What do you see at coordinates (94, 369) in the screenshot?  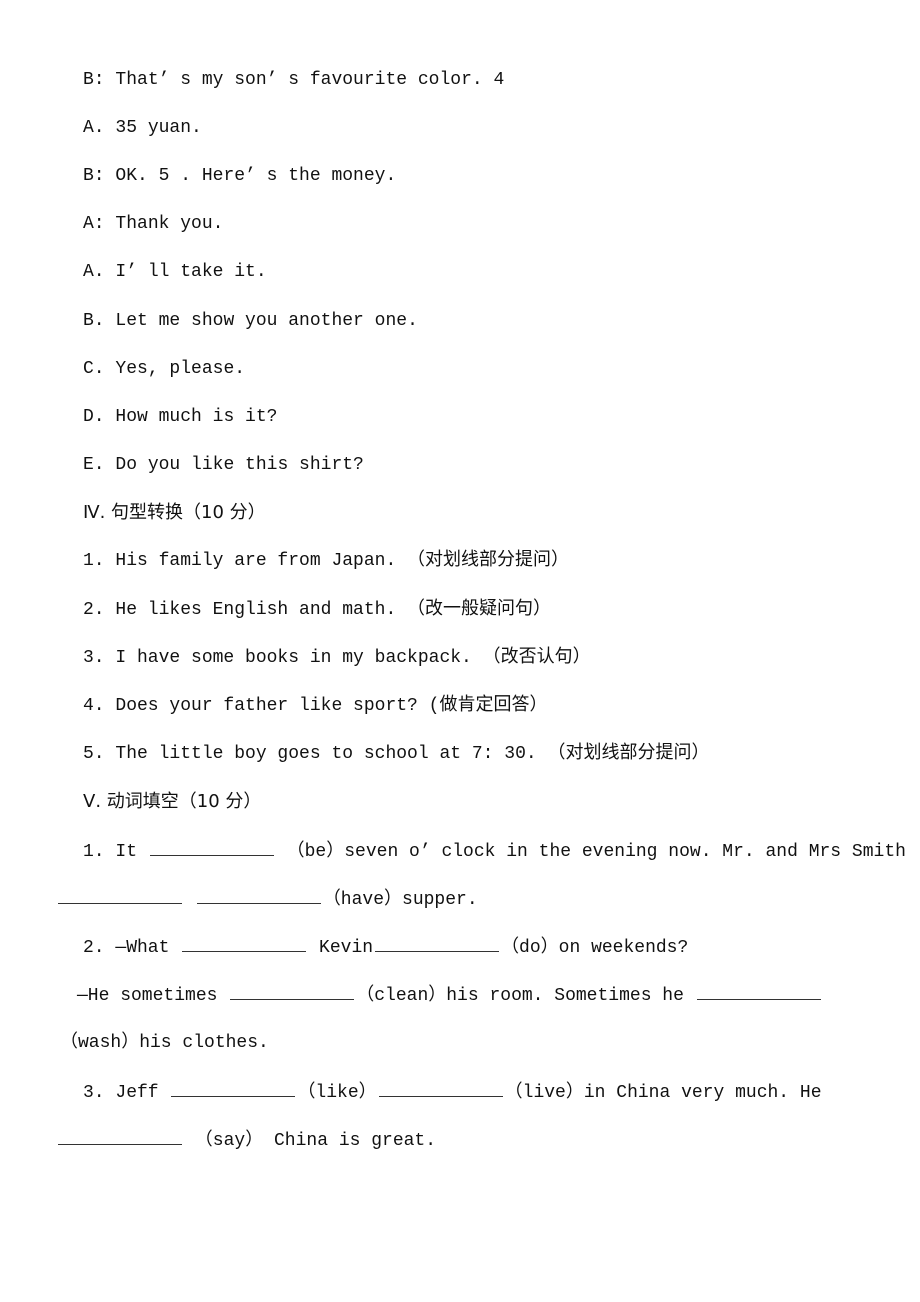 I see `option-letter: C.` at bounding box center [94, 369].